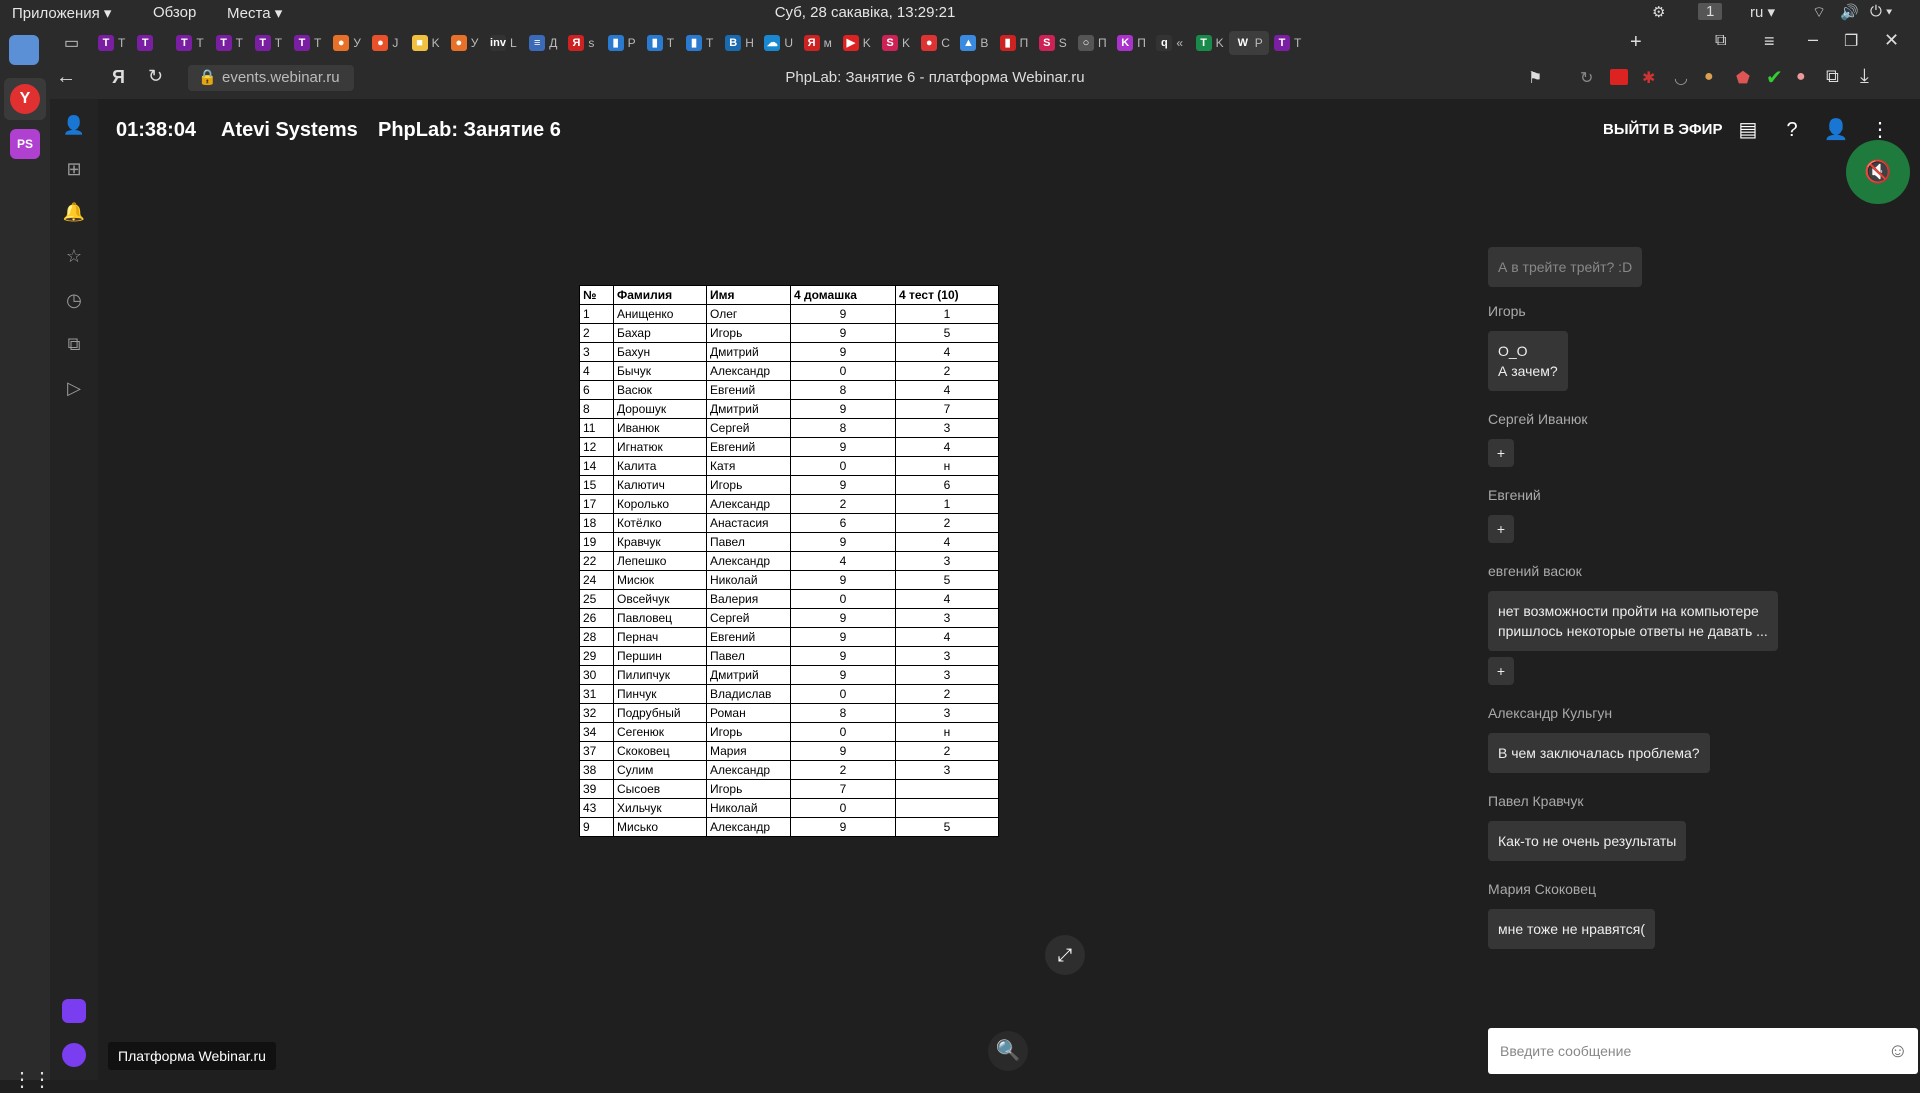 The width and height of the screenshot is (1920, 1093). I want to click on emoji-icon: ☺, so click(1898, 1051).